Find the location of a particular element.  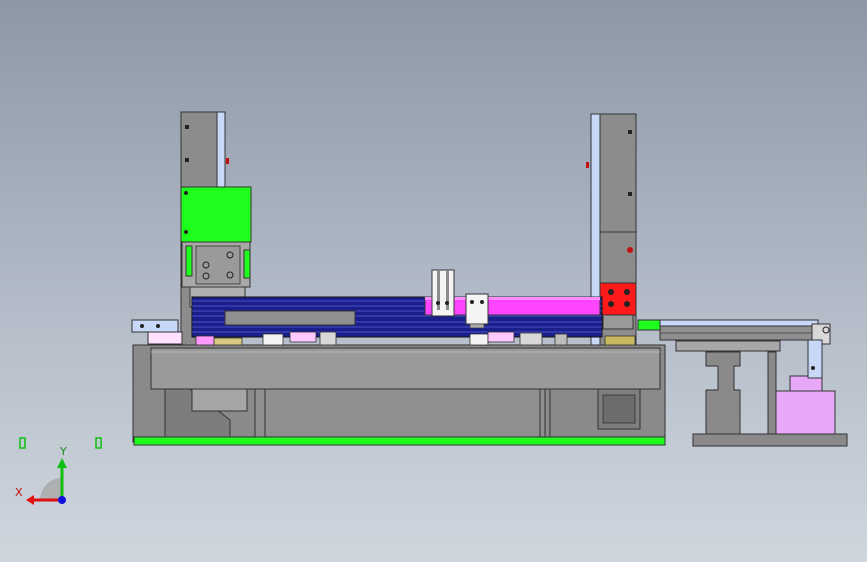

z-axis-dot is located at coordinates (62, 500).